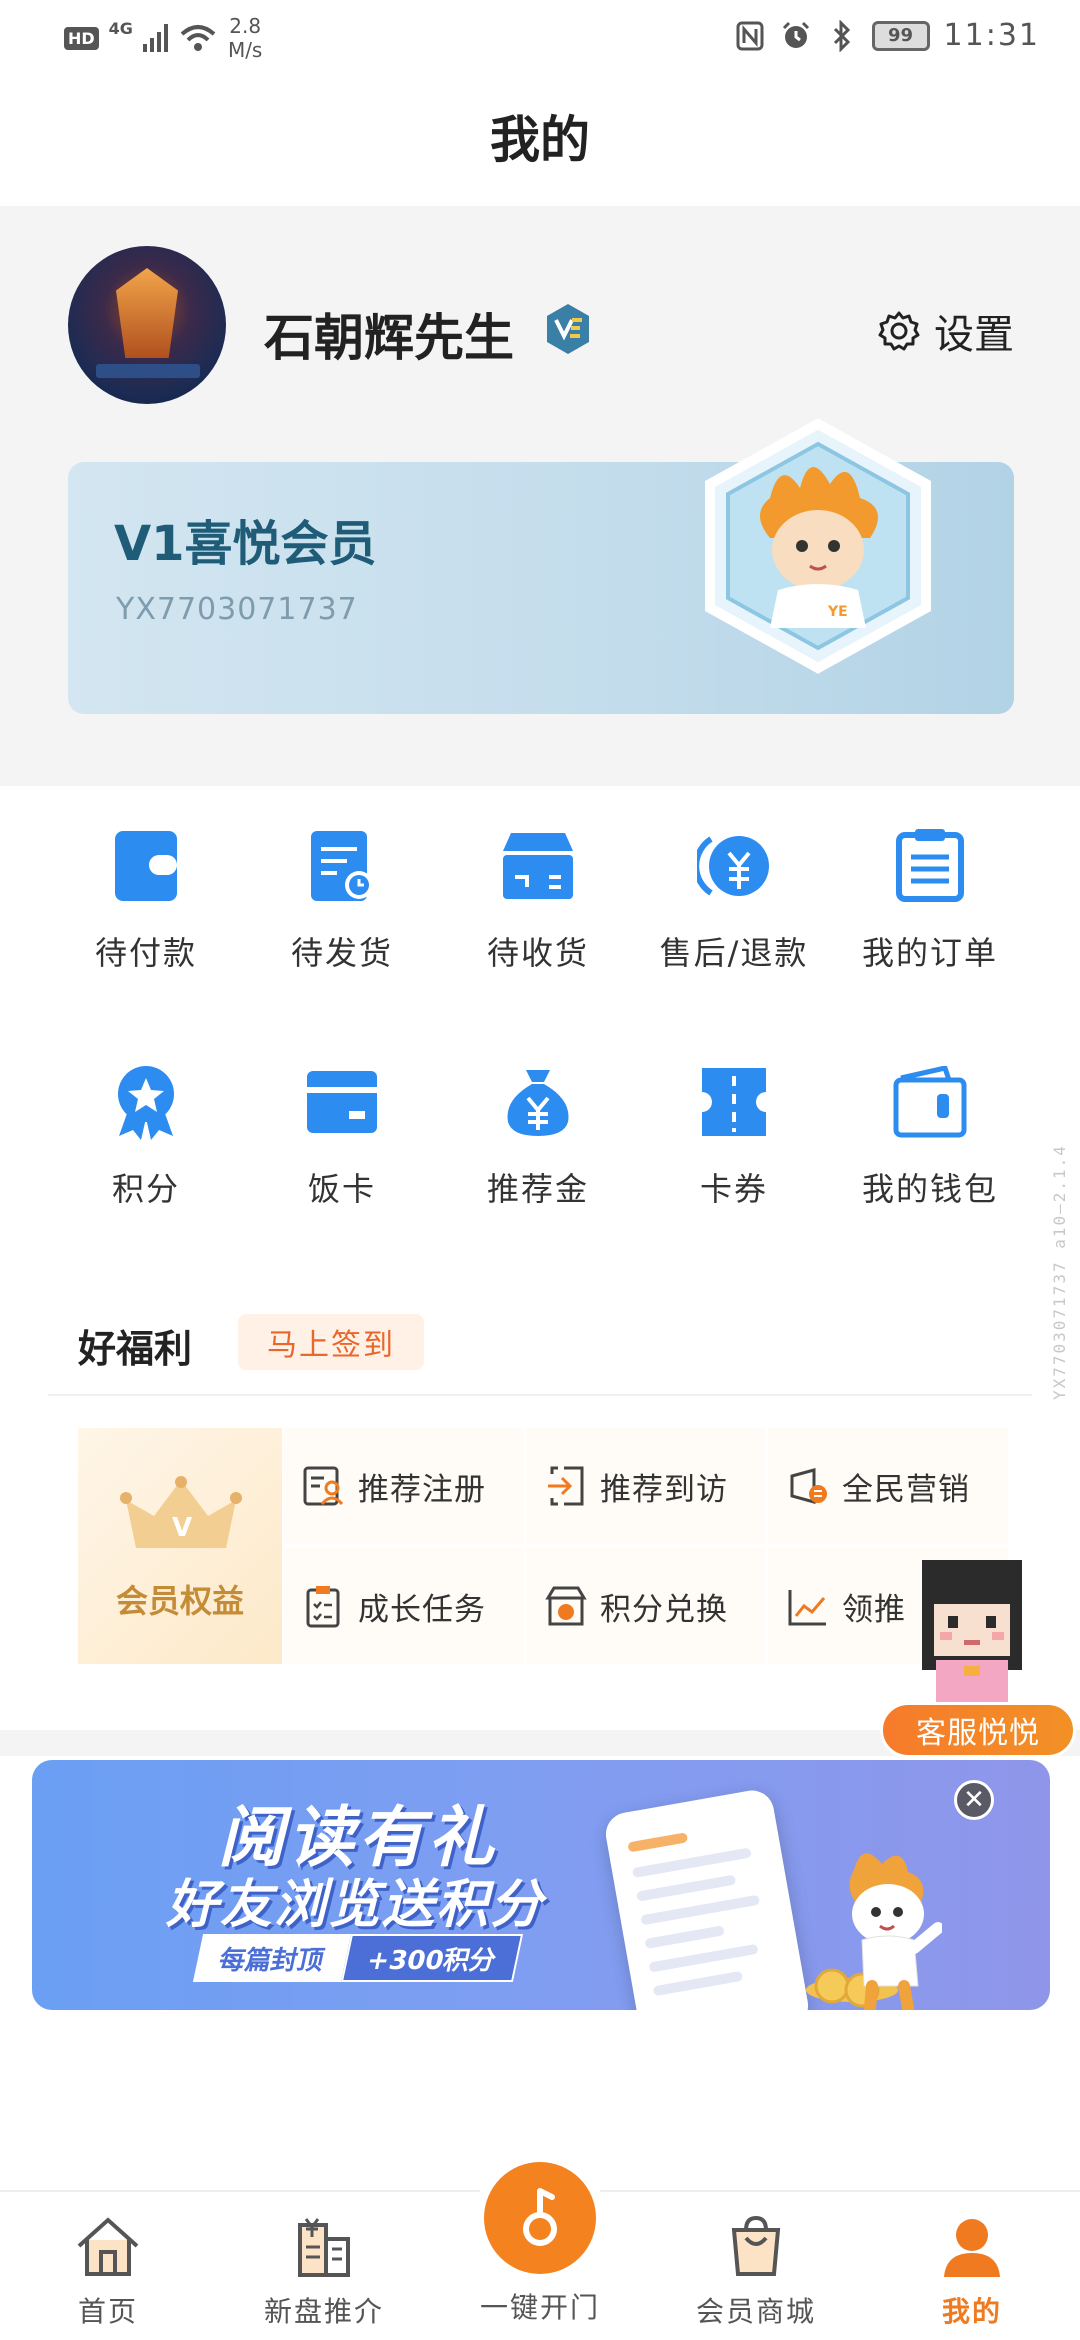  Describe the element at coordinates (929, 953) in the screenshot. I see `order-label: 我的订单` at that location.